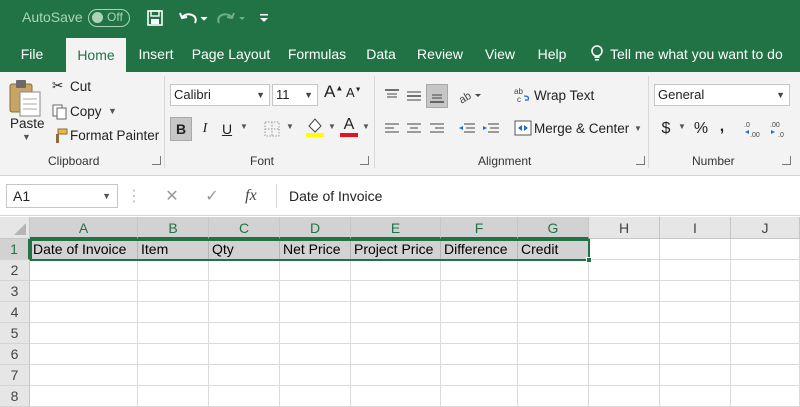 The height and width of the screenshot is (407, 800). Describe the element at coordinates (638, 128) in the screenshot. I see `merge-dropdown-icon: ▼` at that location.